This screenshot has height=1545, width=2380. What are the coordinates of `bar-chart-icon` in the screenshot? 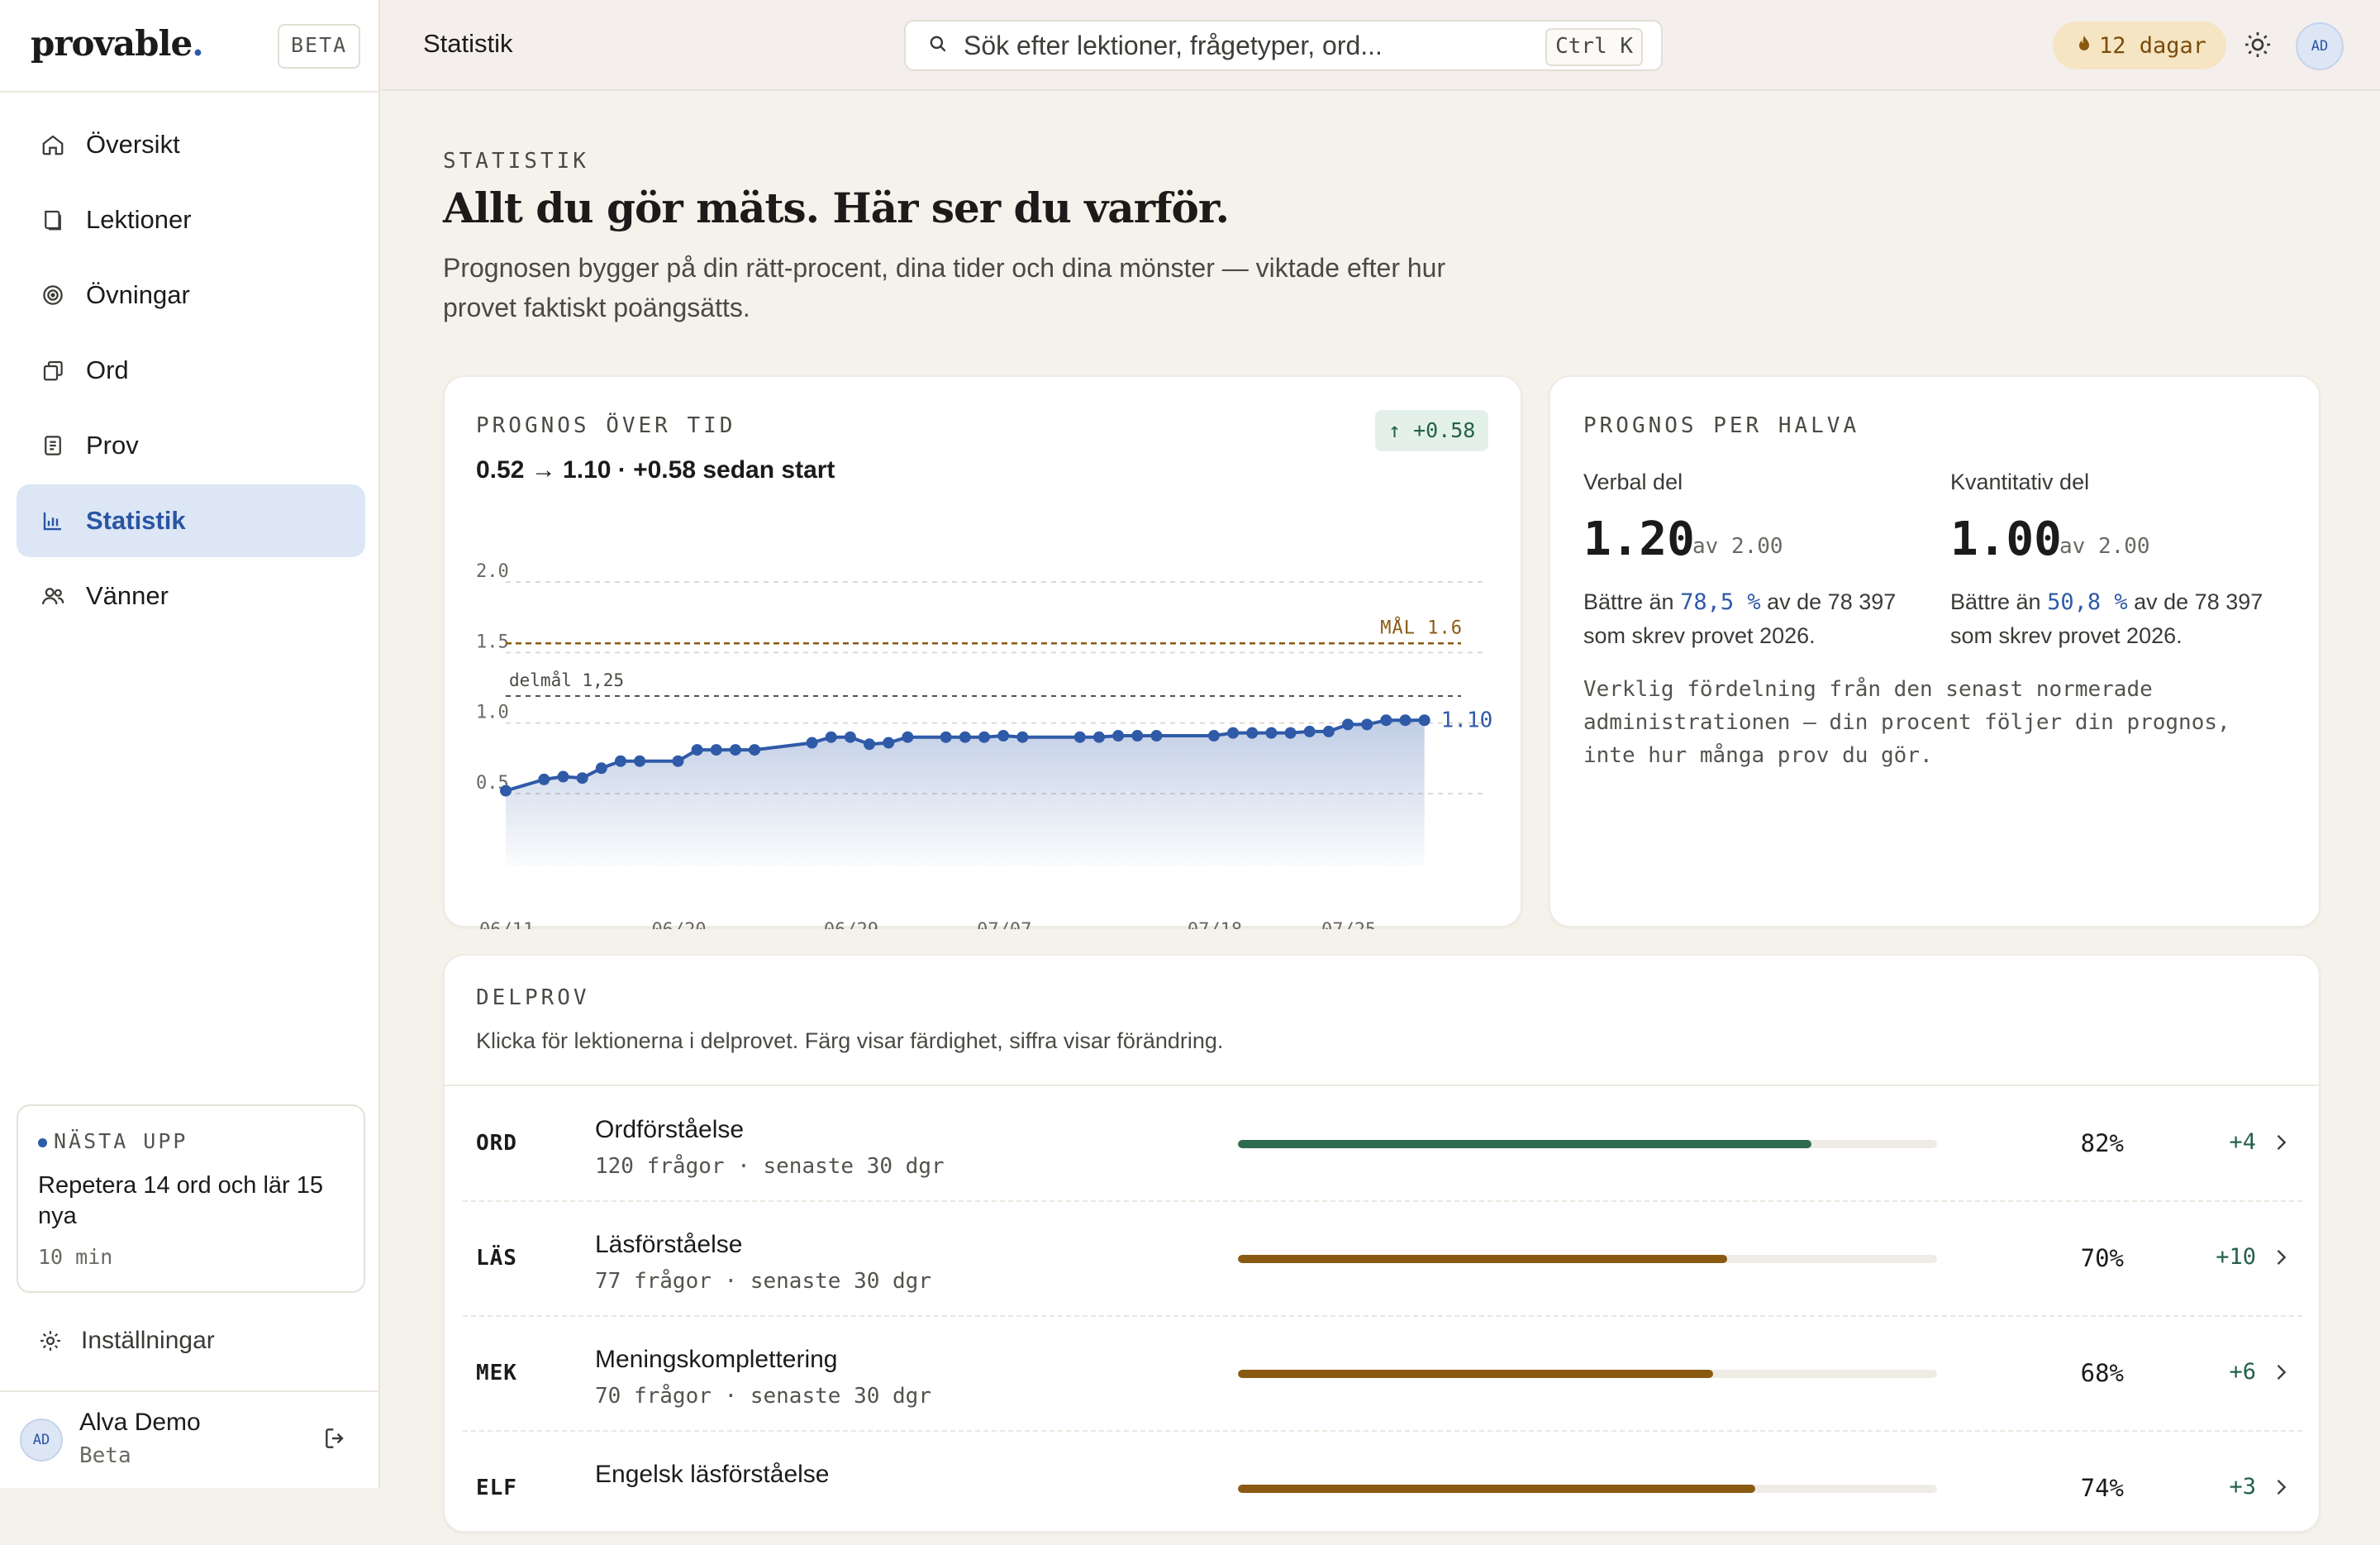 It's located at (53, 521).